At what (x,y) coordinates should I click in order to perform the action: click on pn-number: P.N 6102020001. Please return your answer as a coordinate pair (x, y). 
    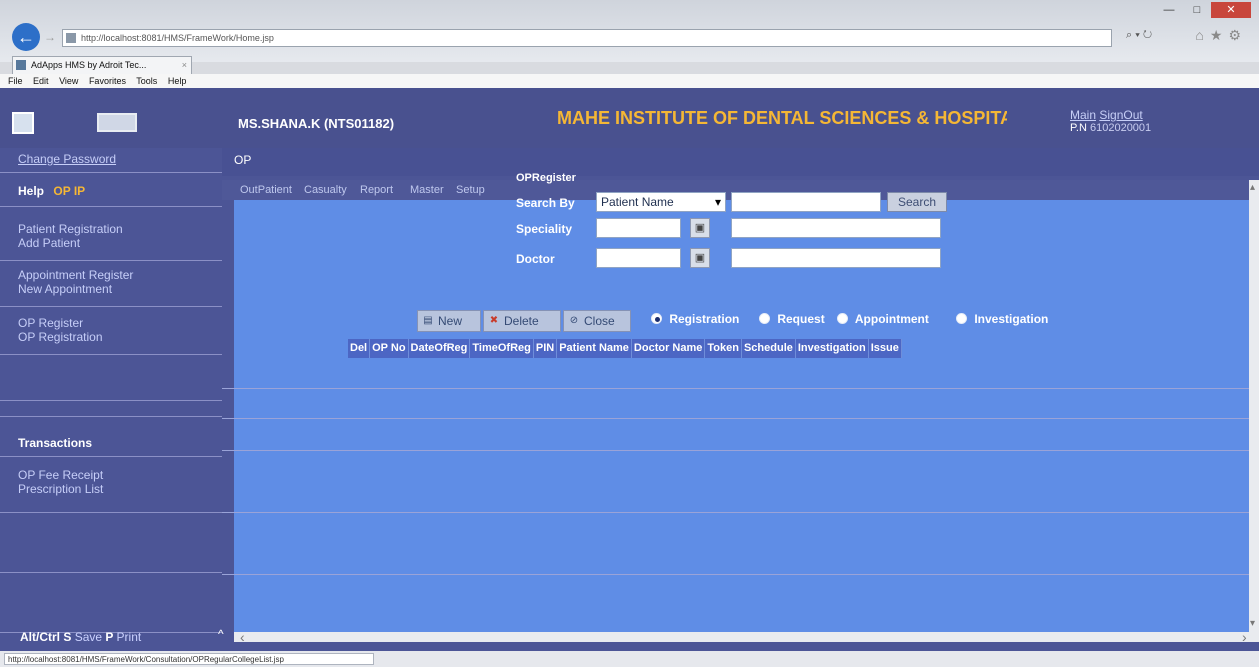
    Looking at the image, I should click on (1110, 128).